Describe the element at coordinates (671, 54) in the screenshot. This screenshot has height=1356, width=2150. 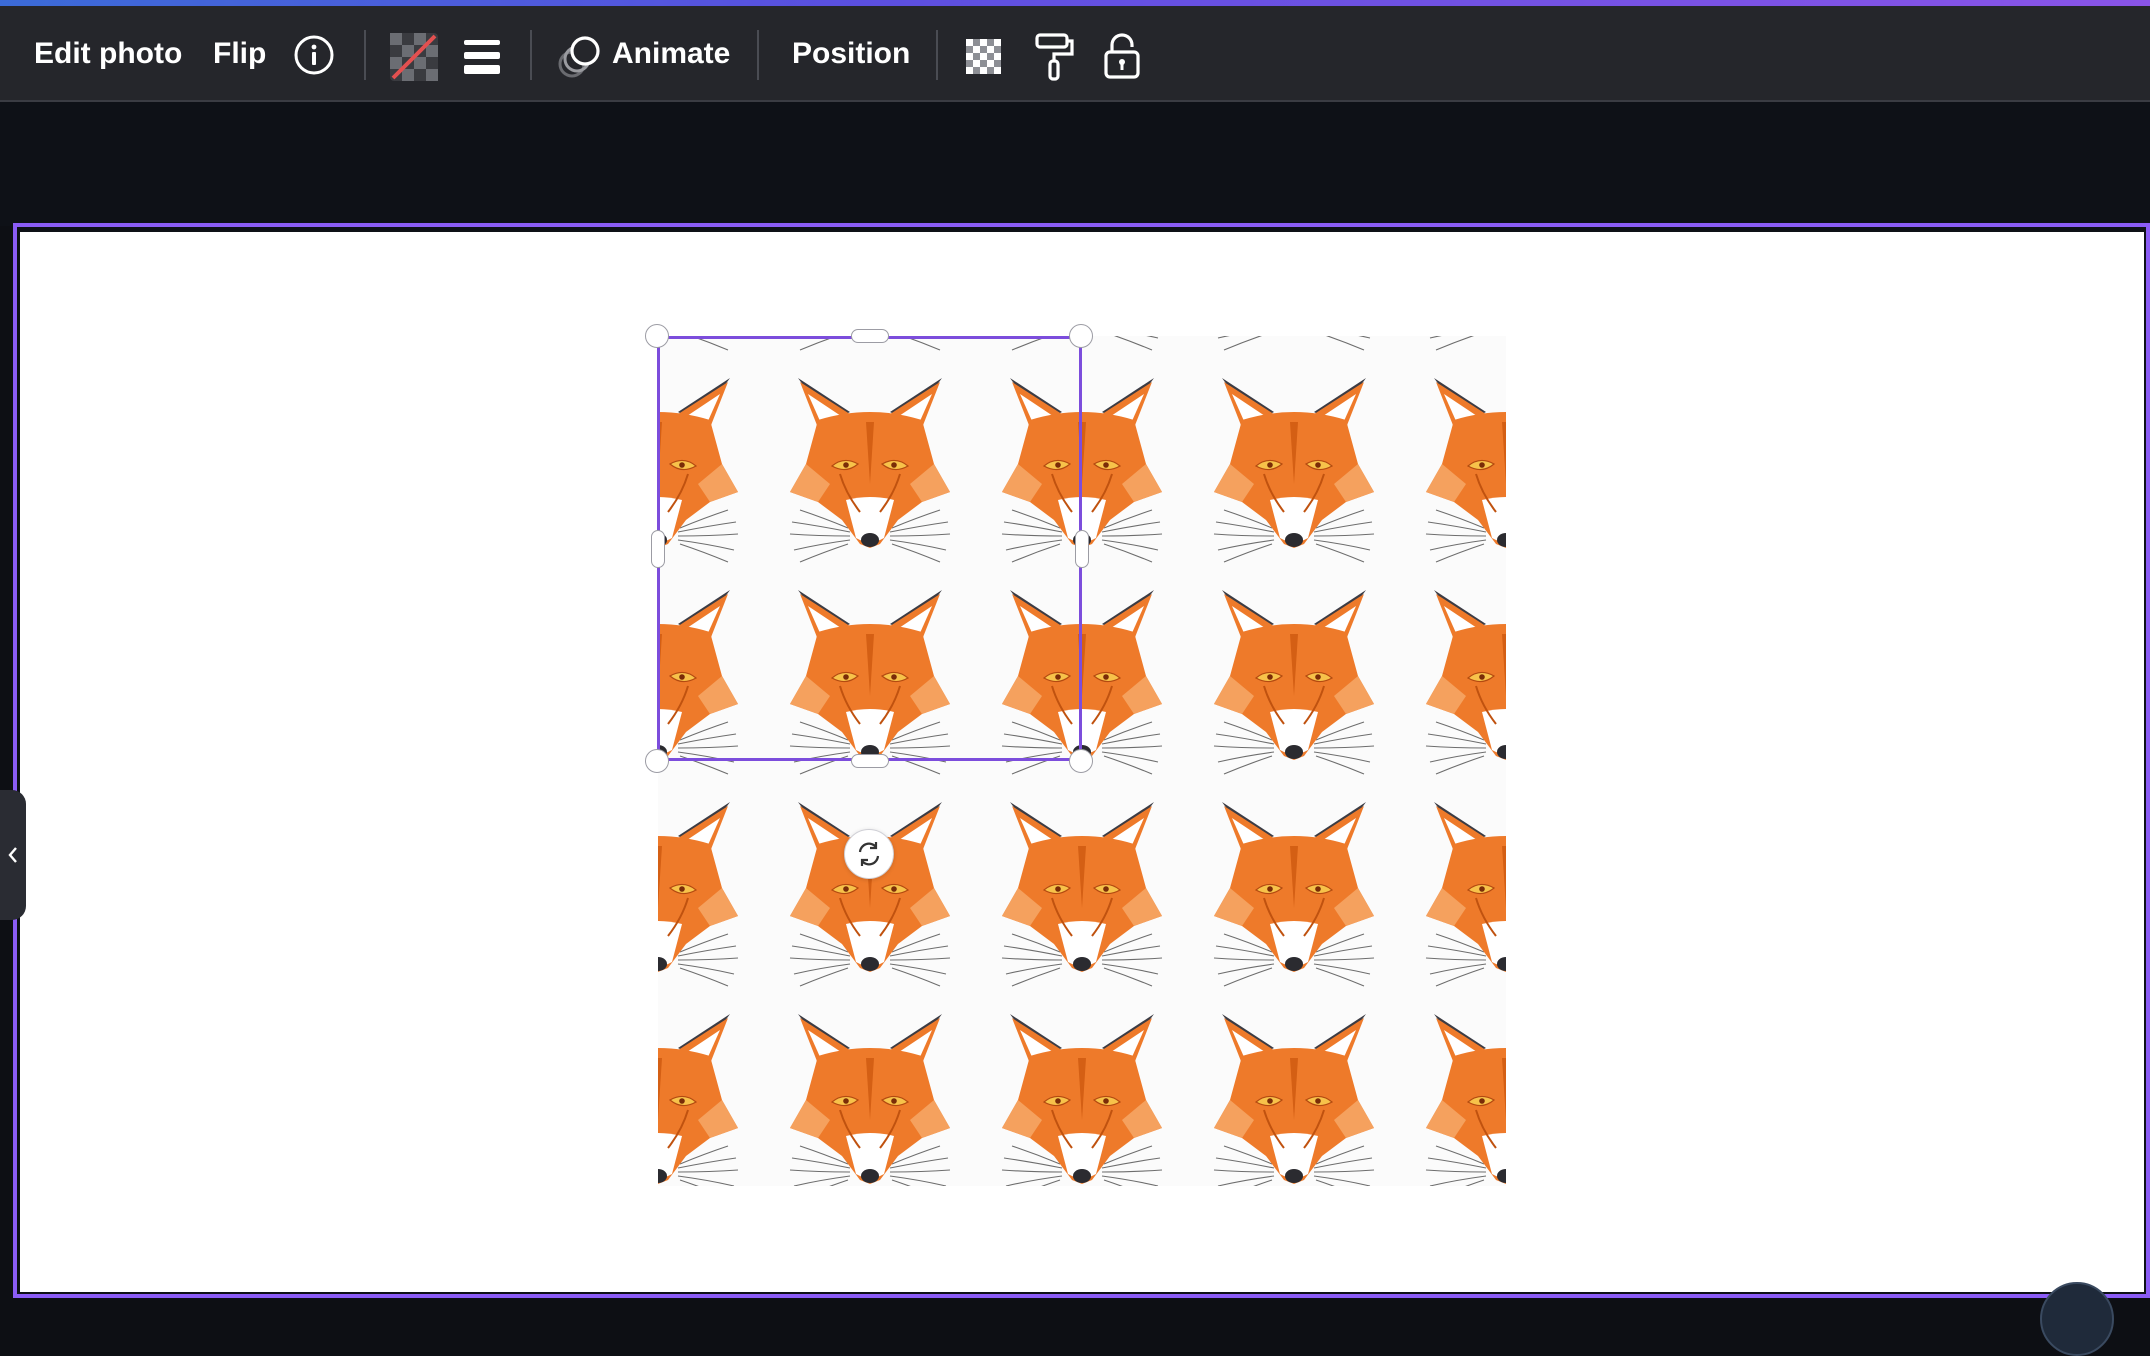
I see `animate-button: Animate` at that location.